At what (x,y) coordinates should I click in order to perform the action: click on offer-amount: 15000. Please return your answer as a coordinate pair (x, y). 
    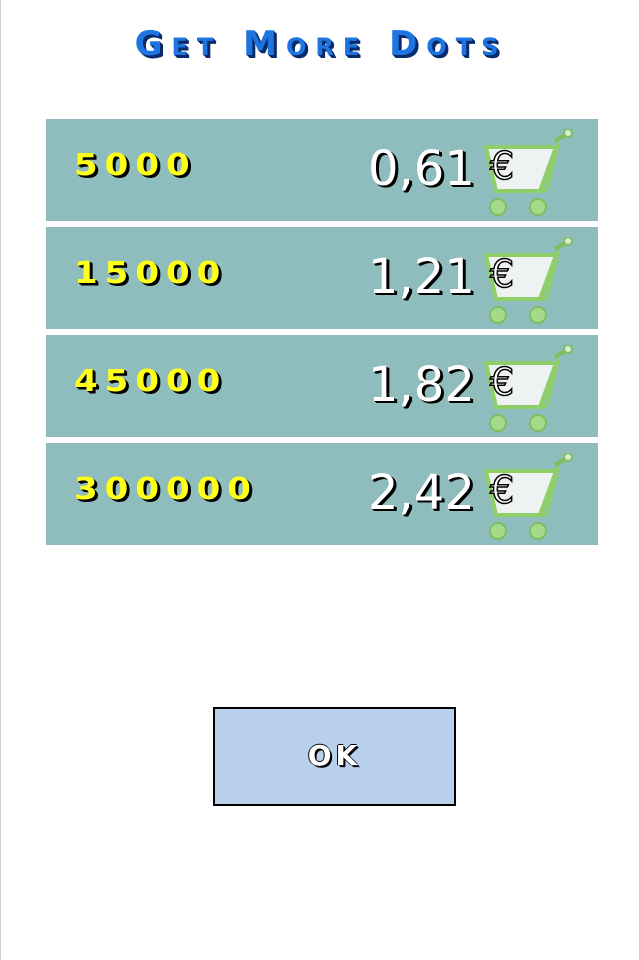
    Looking at the image, I should click on (151, 273).